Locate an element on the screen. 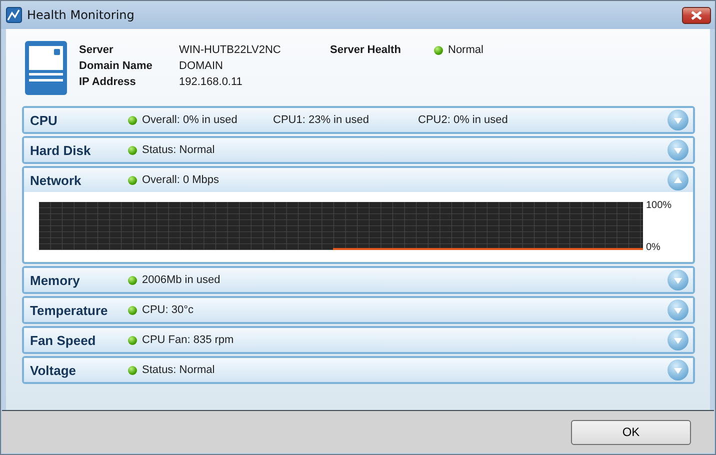 This screenshot has width=716, height=455. section-title: Hard Disk is located at coordinates (61, 150).